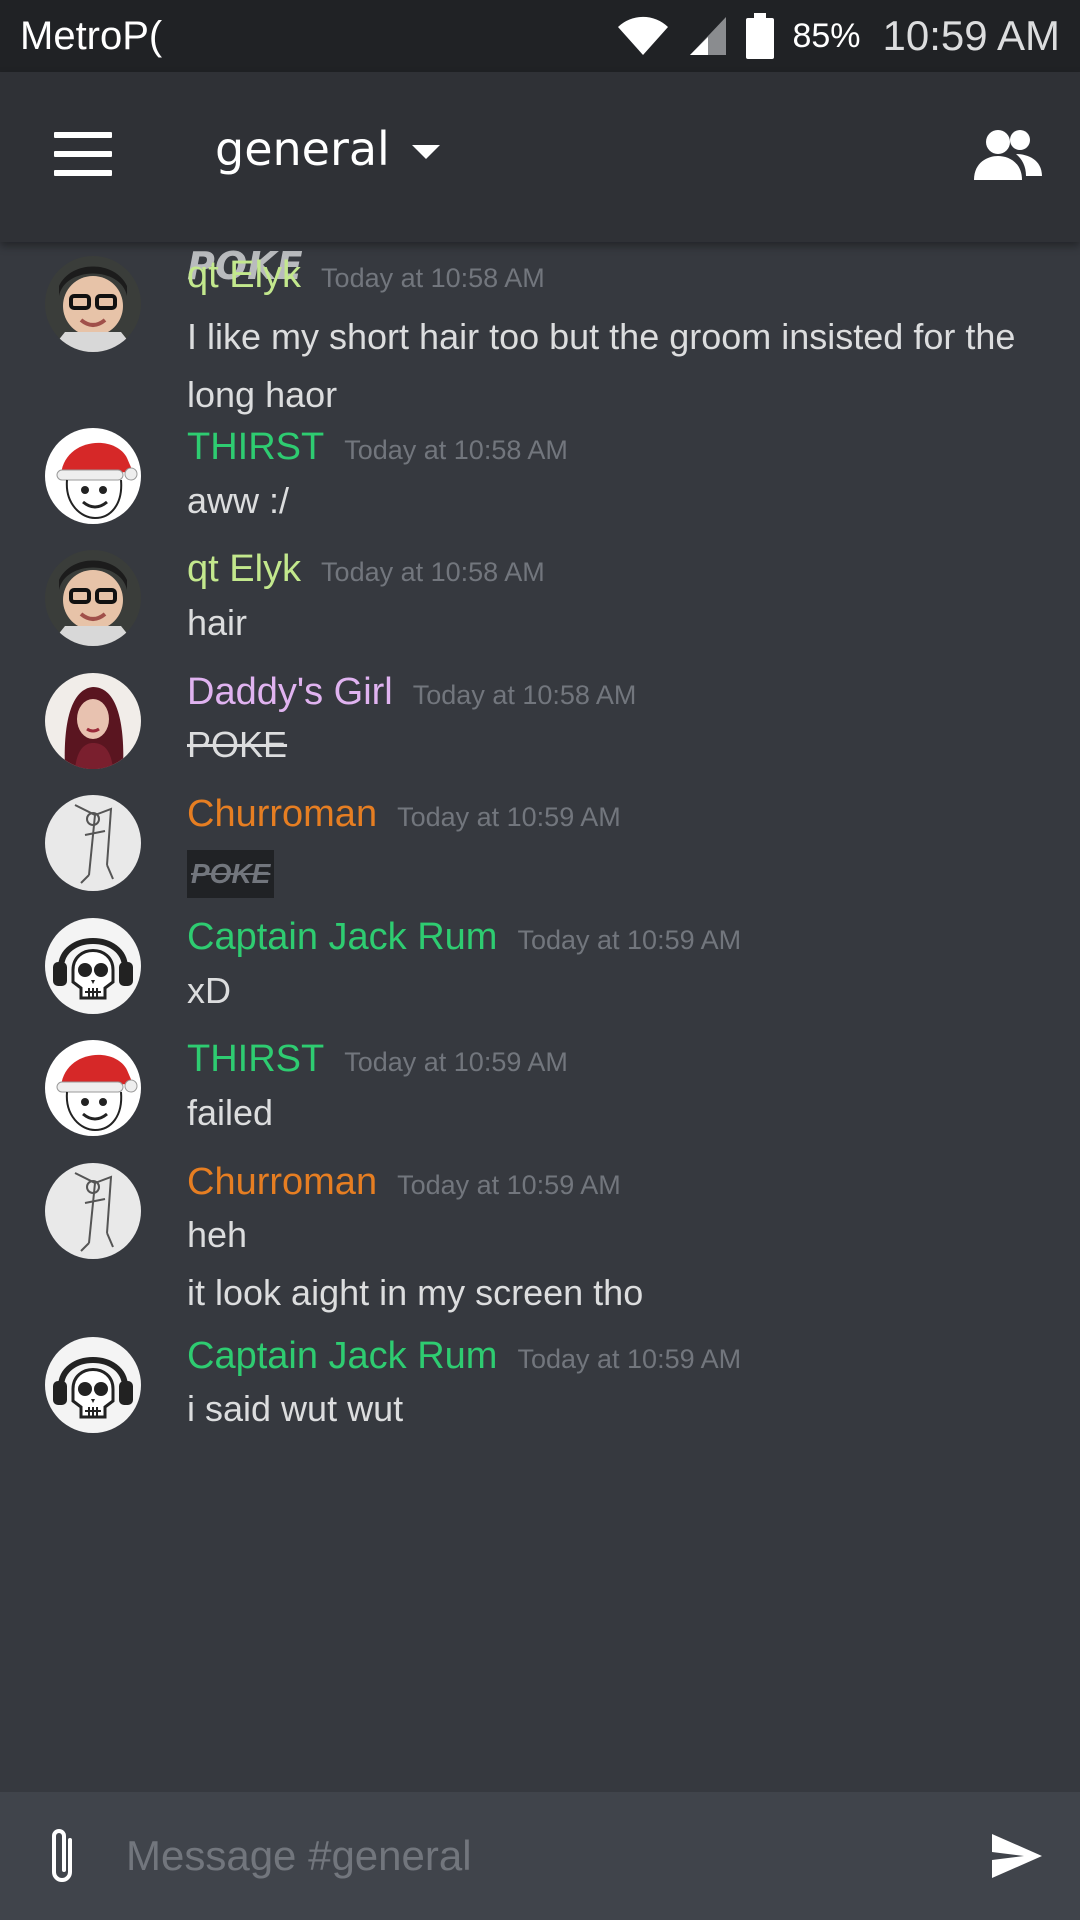 The width and height of the screenshot is (1080, 1920). I want to click on channel-header: general, so click(540, 157).